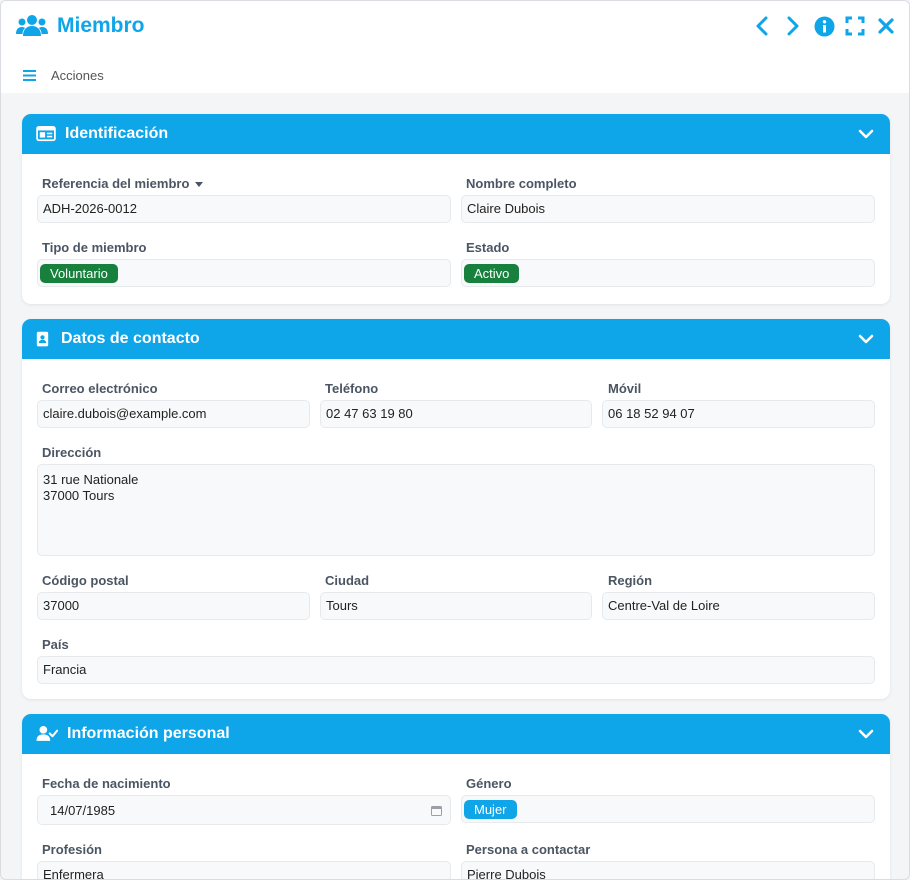  Describe the element at coordinates (456, 734) in the screenshot. I see `personal-header: Información personal` at that location.